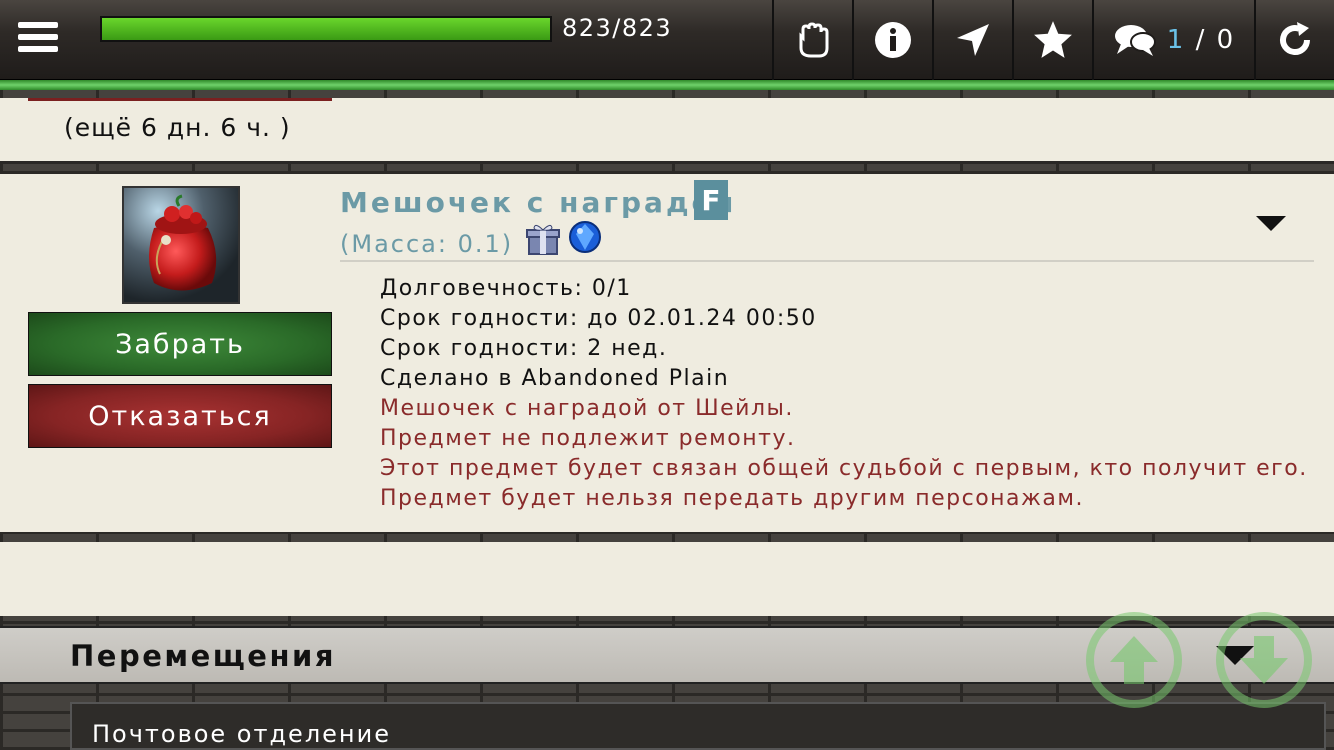  I want to click on empty-panel, so click(667, 579).